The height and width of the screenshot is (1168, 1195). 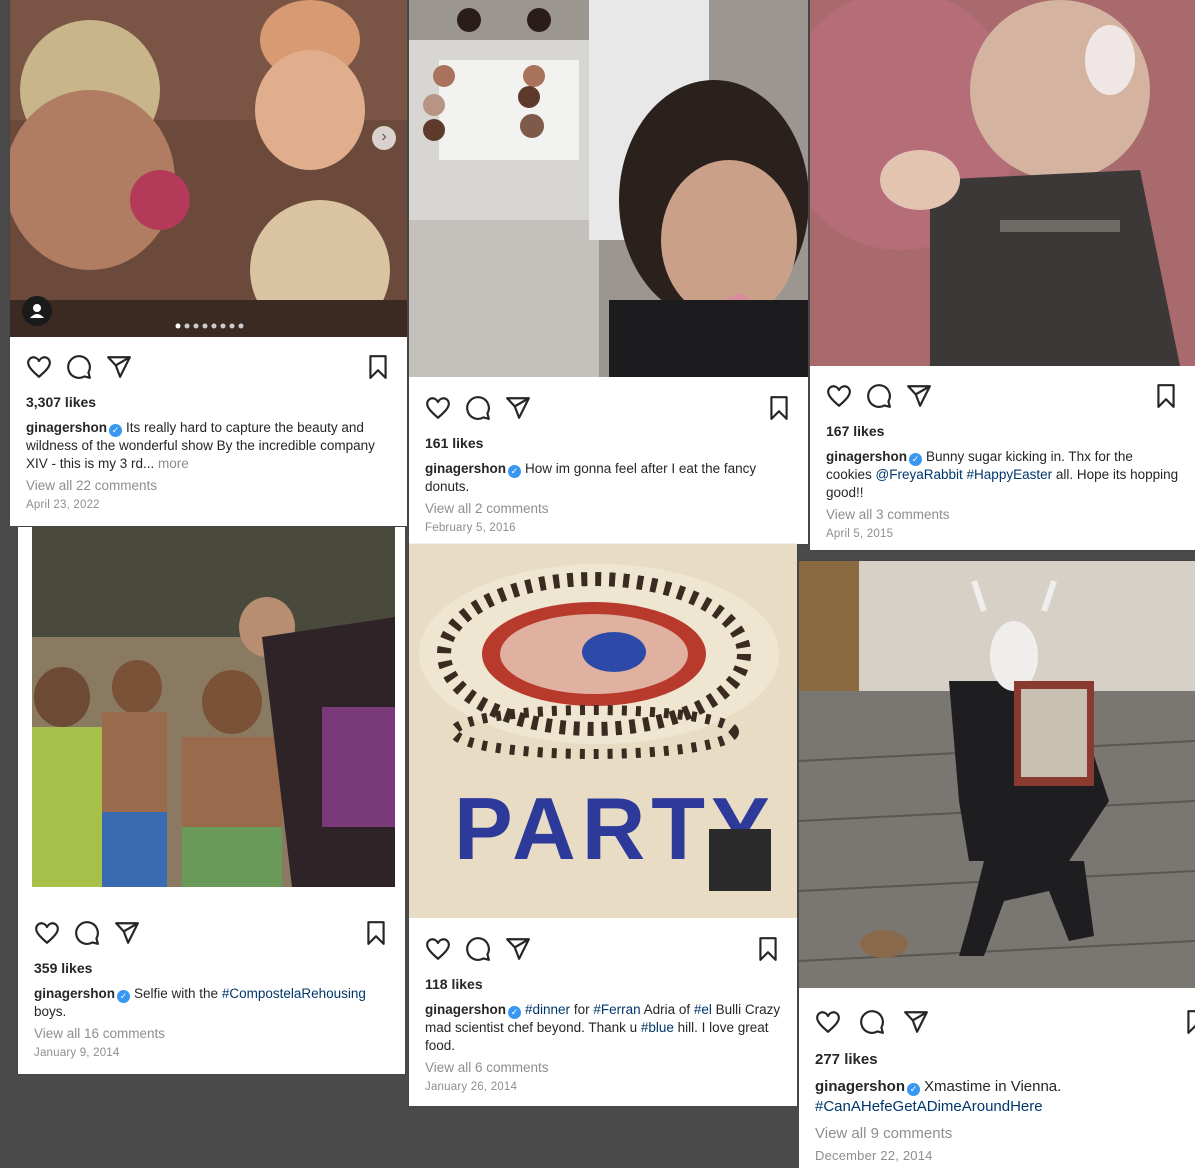 What do you see at coordinates (471, 1087) in the screenshot?
I see `post-date: January 26, 2014` at bounding box center [471, 1087].